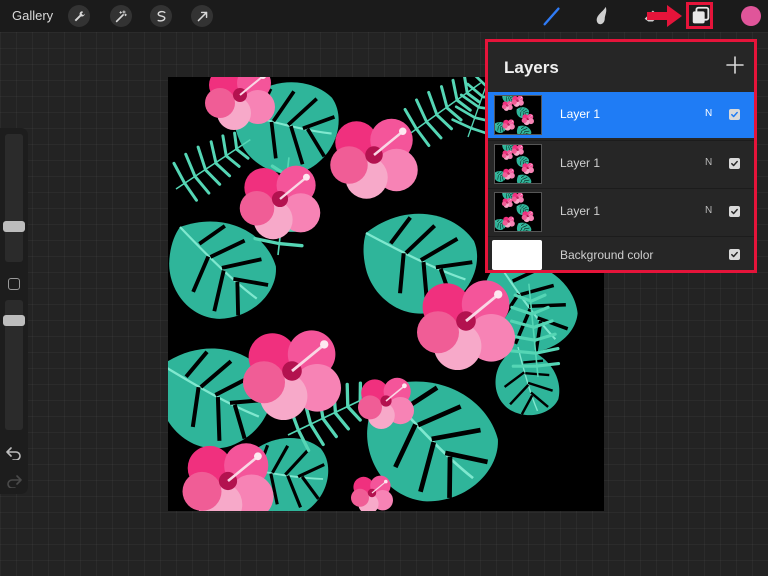 This screenshot has width=768, height=576. I want to click on smudge-icon, so click(602, 16).